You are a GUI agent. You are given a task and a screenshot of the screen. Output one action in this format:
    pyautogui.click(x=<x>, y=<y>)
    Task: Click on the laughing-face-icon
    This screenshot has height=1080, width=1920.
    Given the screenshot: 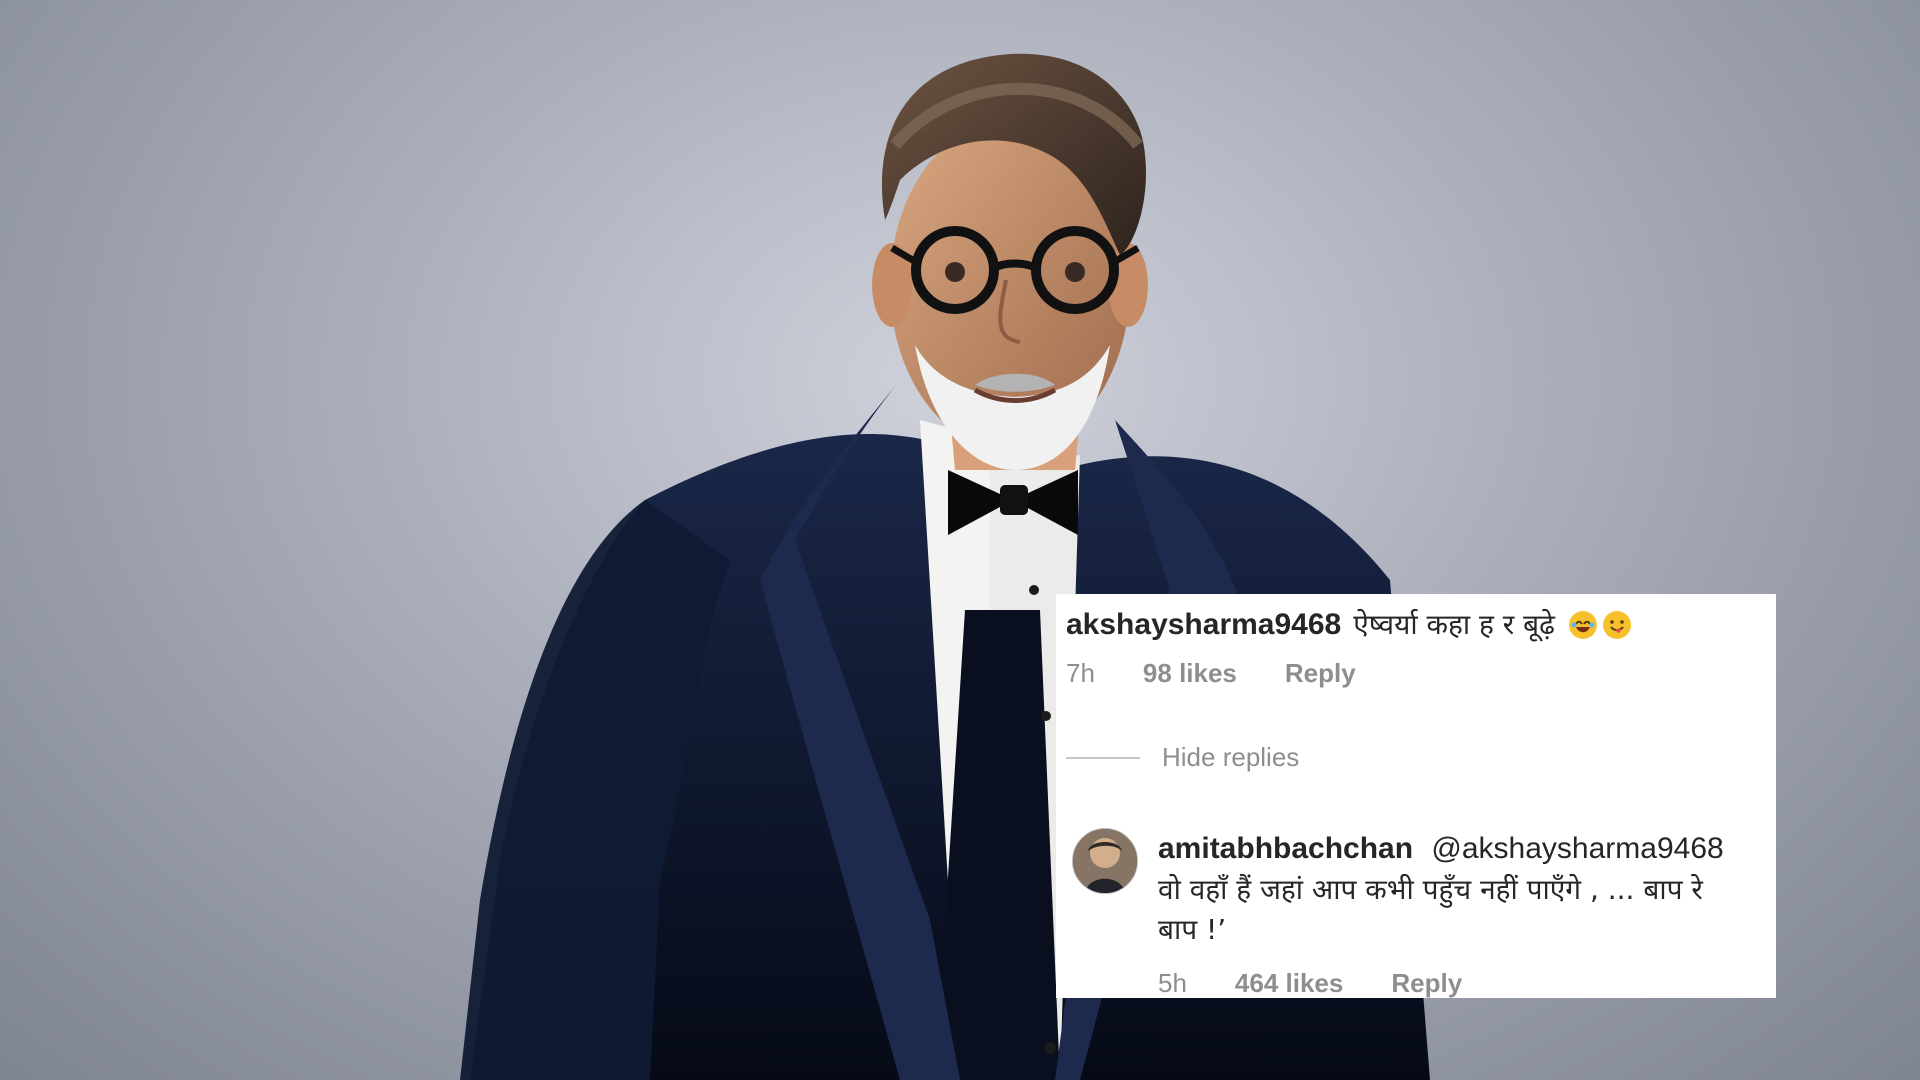 What is the action you would take?
    pyautogui.click(x=1582, y=625)
    